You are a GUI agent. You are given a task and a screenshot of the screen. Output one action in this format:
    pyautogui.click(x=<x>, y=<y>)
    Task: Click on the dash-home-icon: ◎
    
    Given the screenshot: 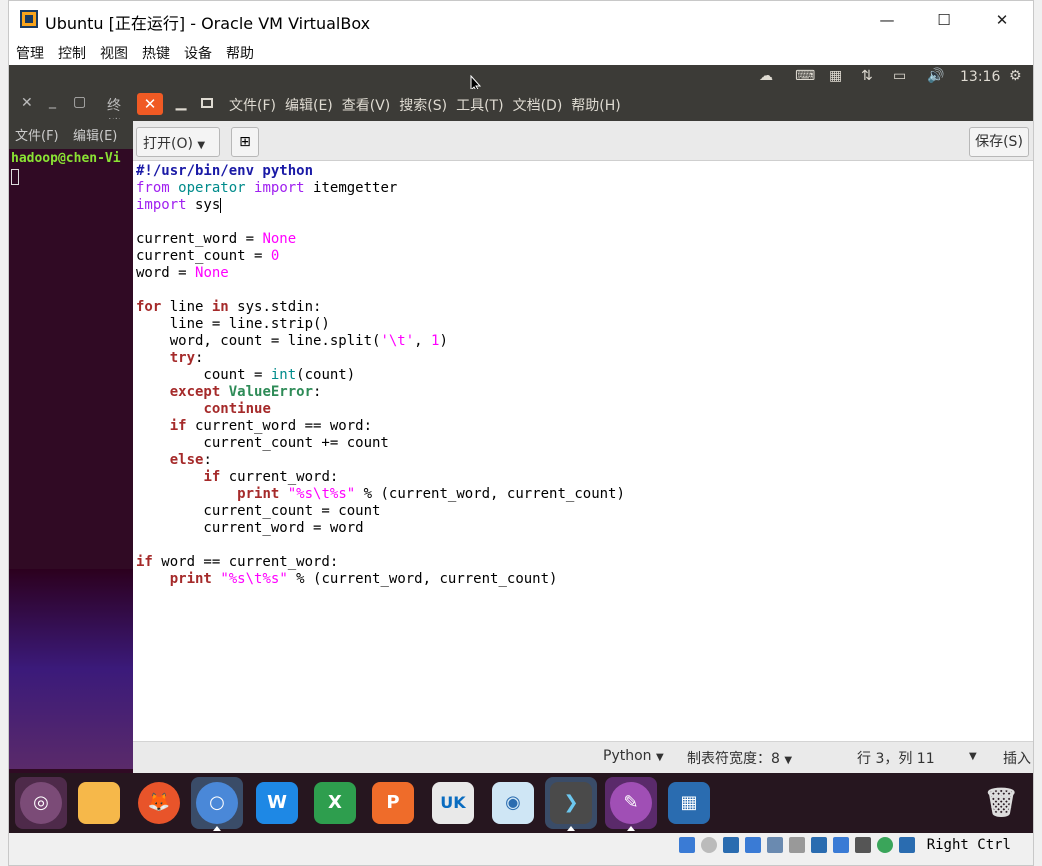 What is the action you would take?
    pyautogui.click(x=41, y=803)
    